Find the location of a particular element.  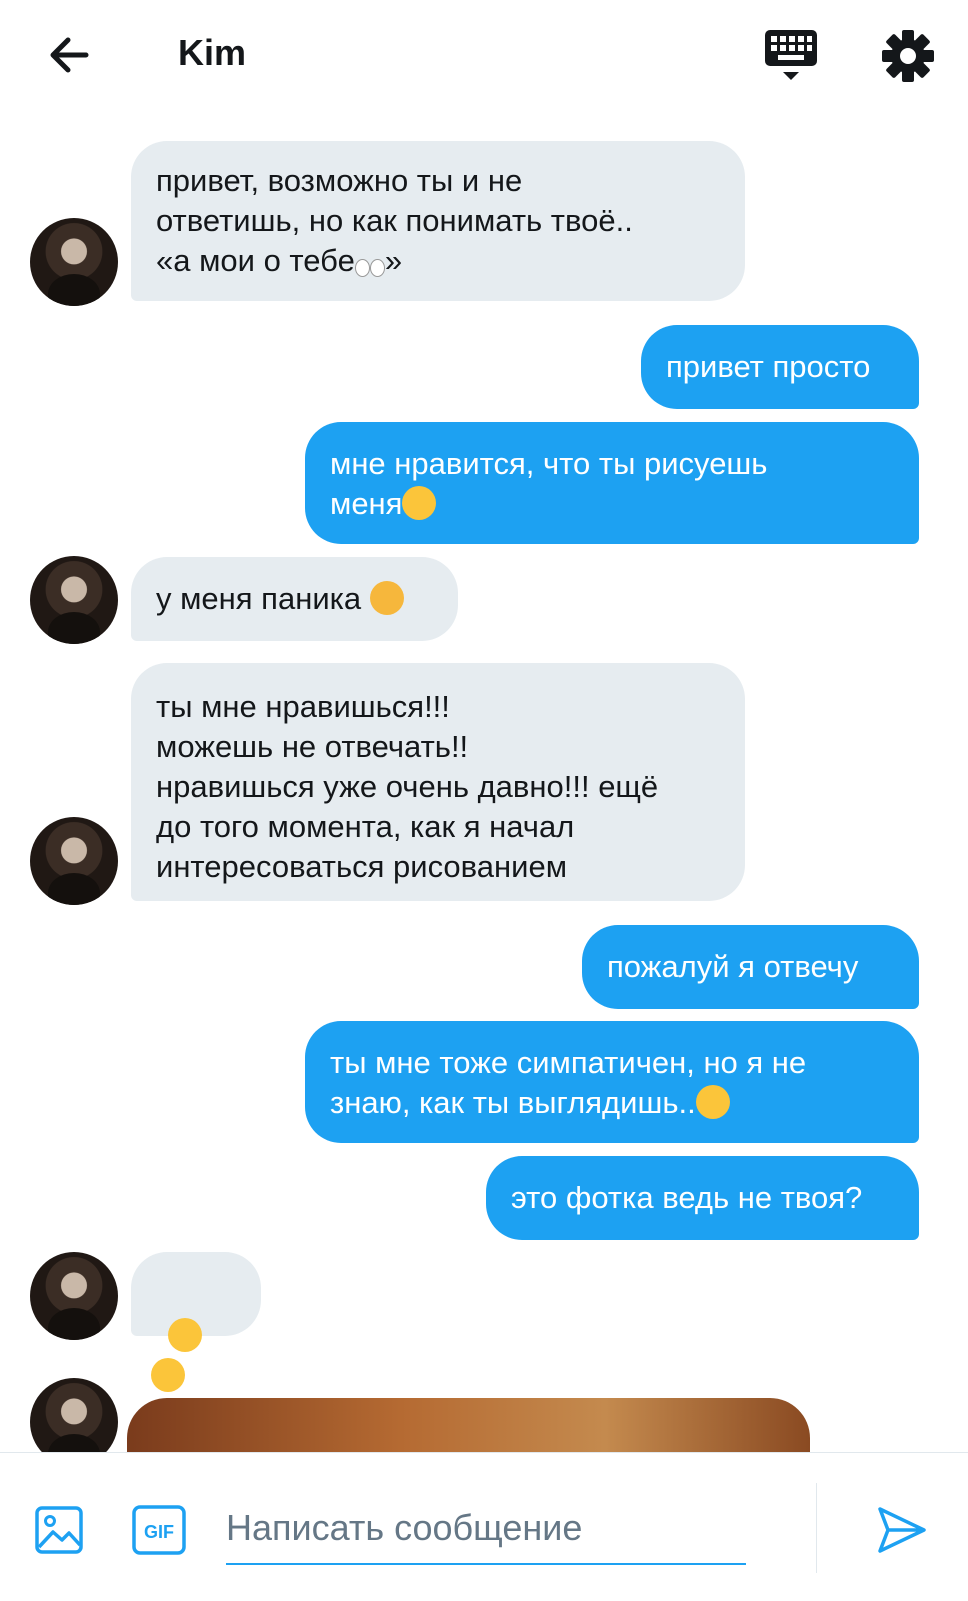

message-text-suffix: » is located at coordinates (393, 260).